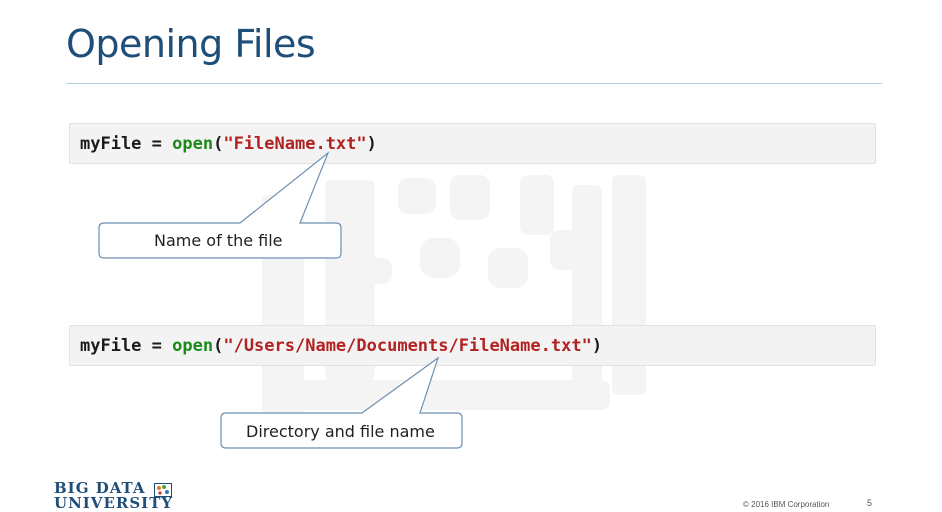 This screenshot has width=942, height=512. I want to click on dots-cube-icon, so click(163, 490).